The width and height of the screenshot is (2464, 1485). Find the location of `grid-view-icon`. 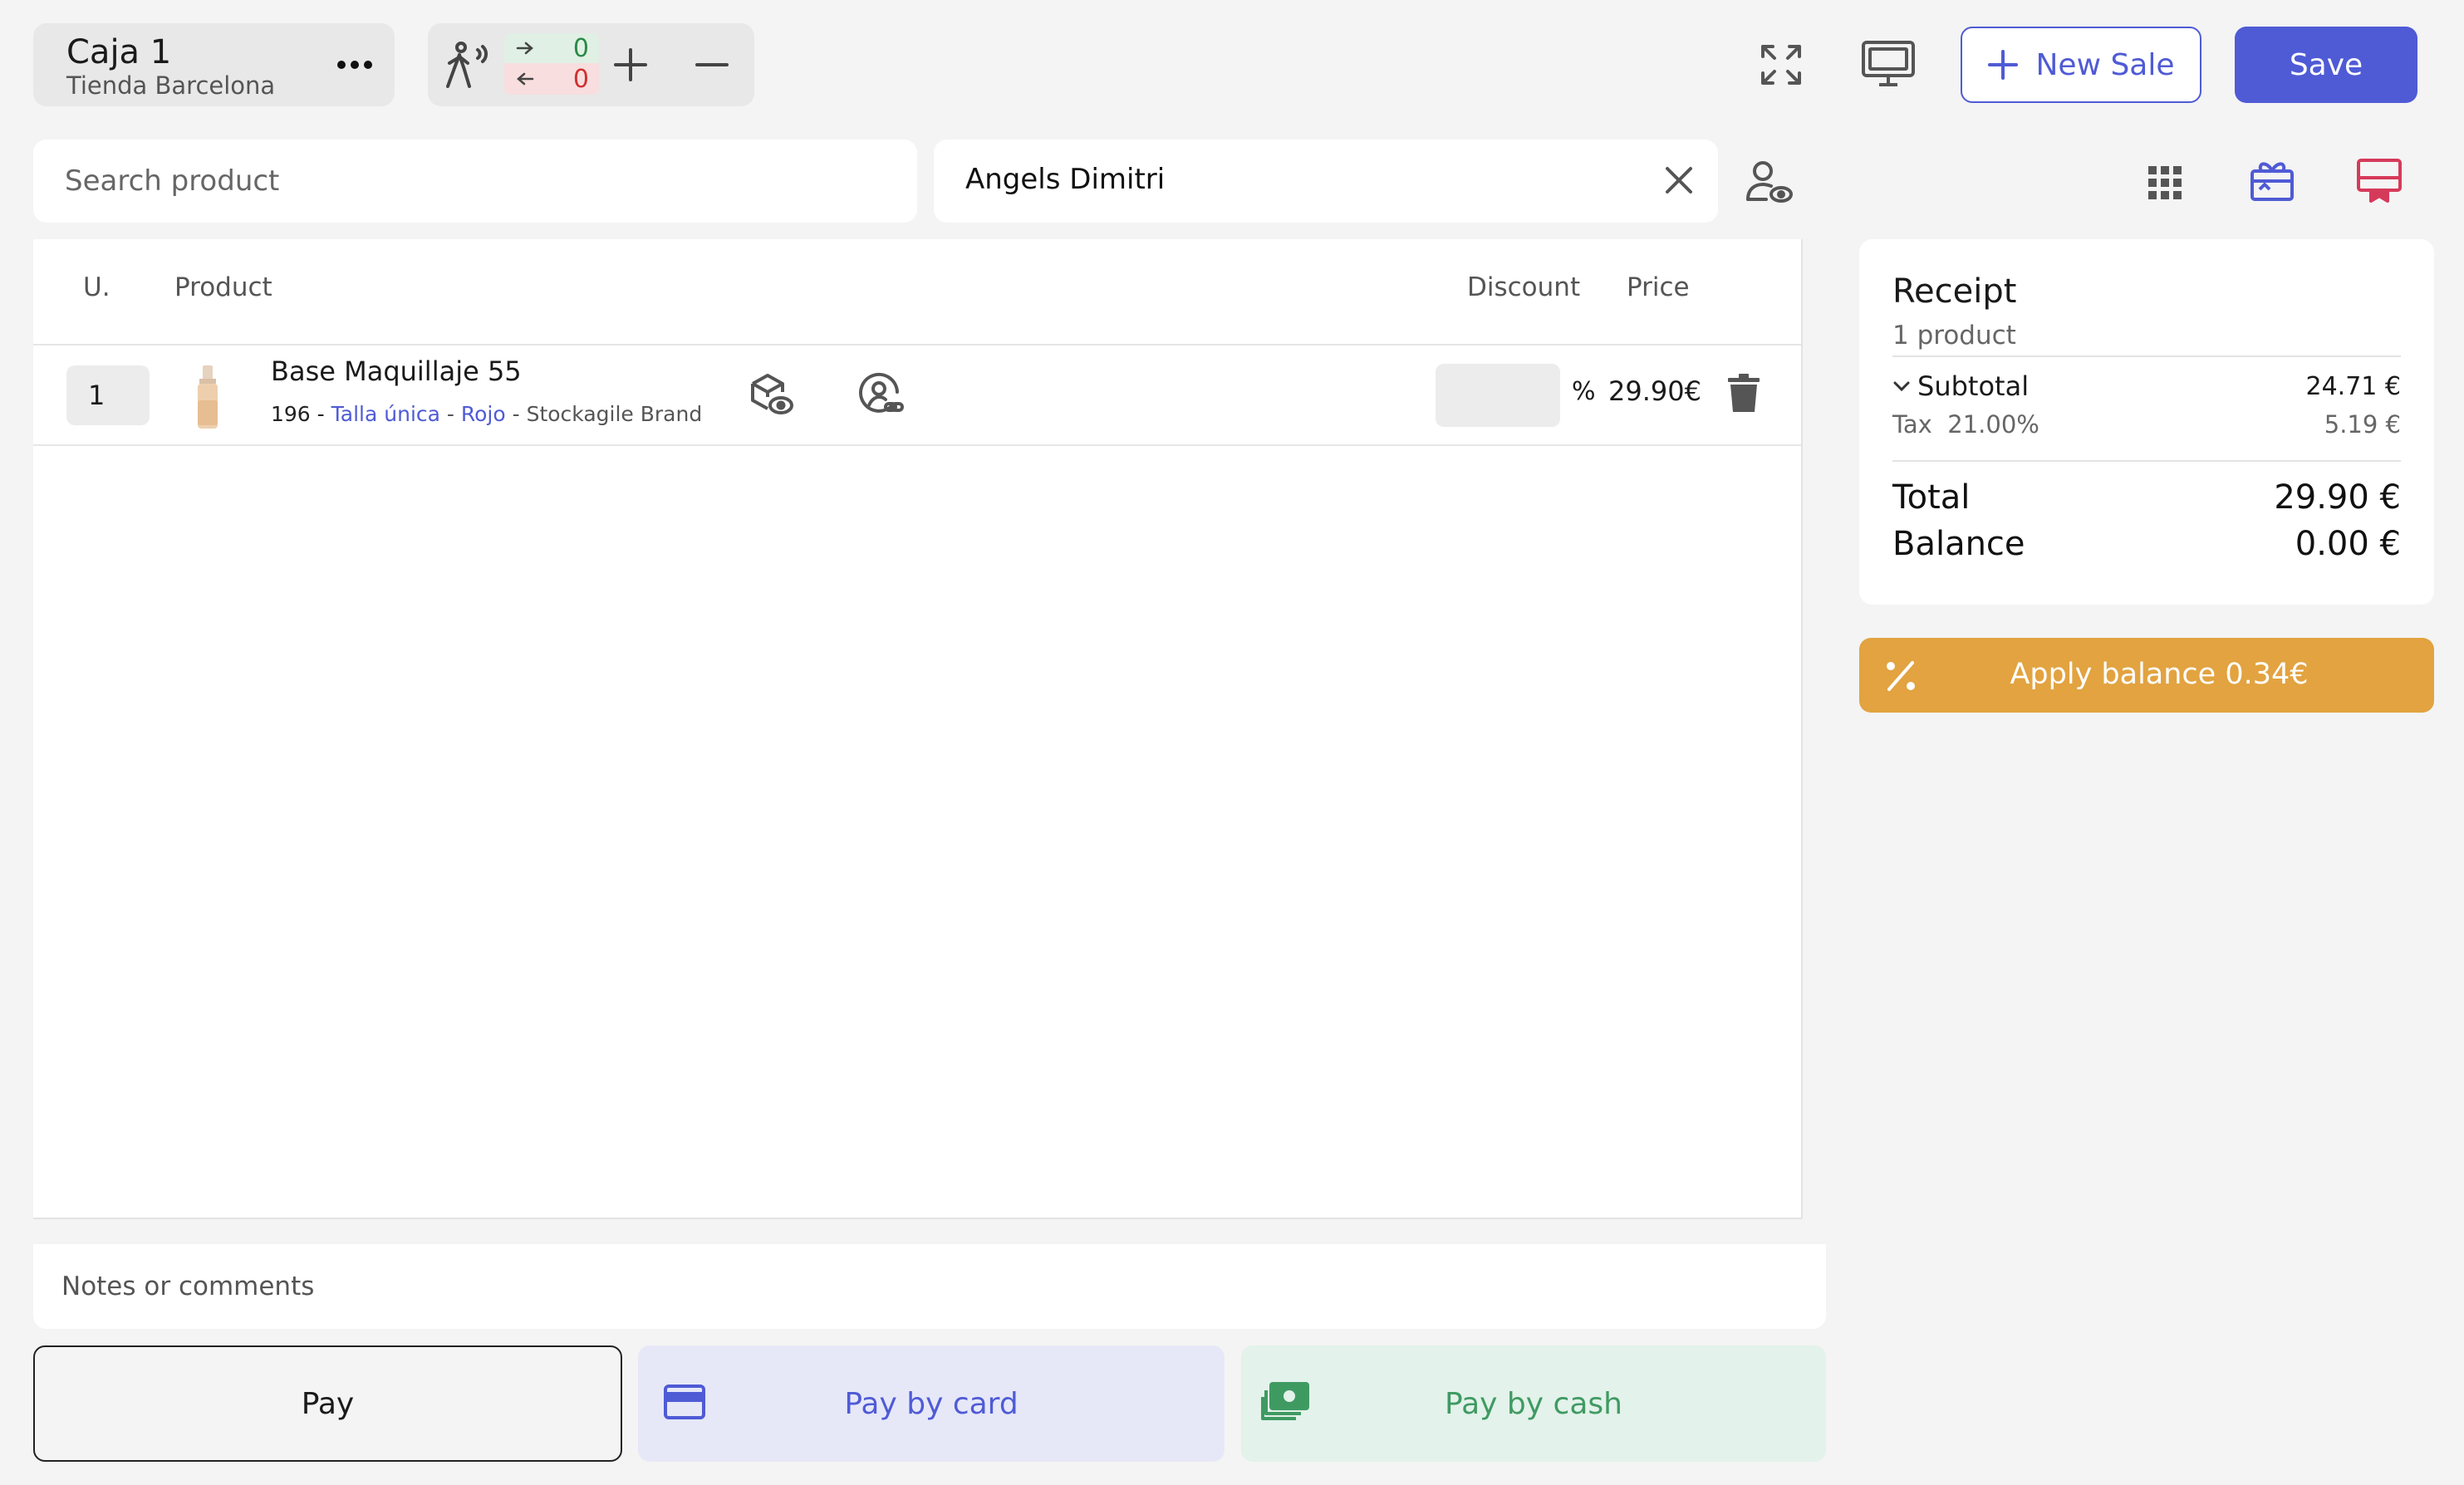

grid-view-icon is located at coordinates (2165, 182).